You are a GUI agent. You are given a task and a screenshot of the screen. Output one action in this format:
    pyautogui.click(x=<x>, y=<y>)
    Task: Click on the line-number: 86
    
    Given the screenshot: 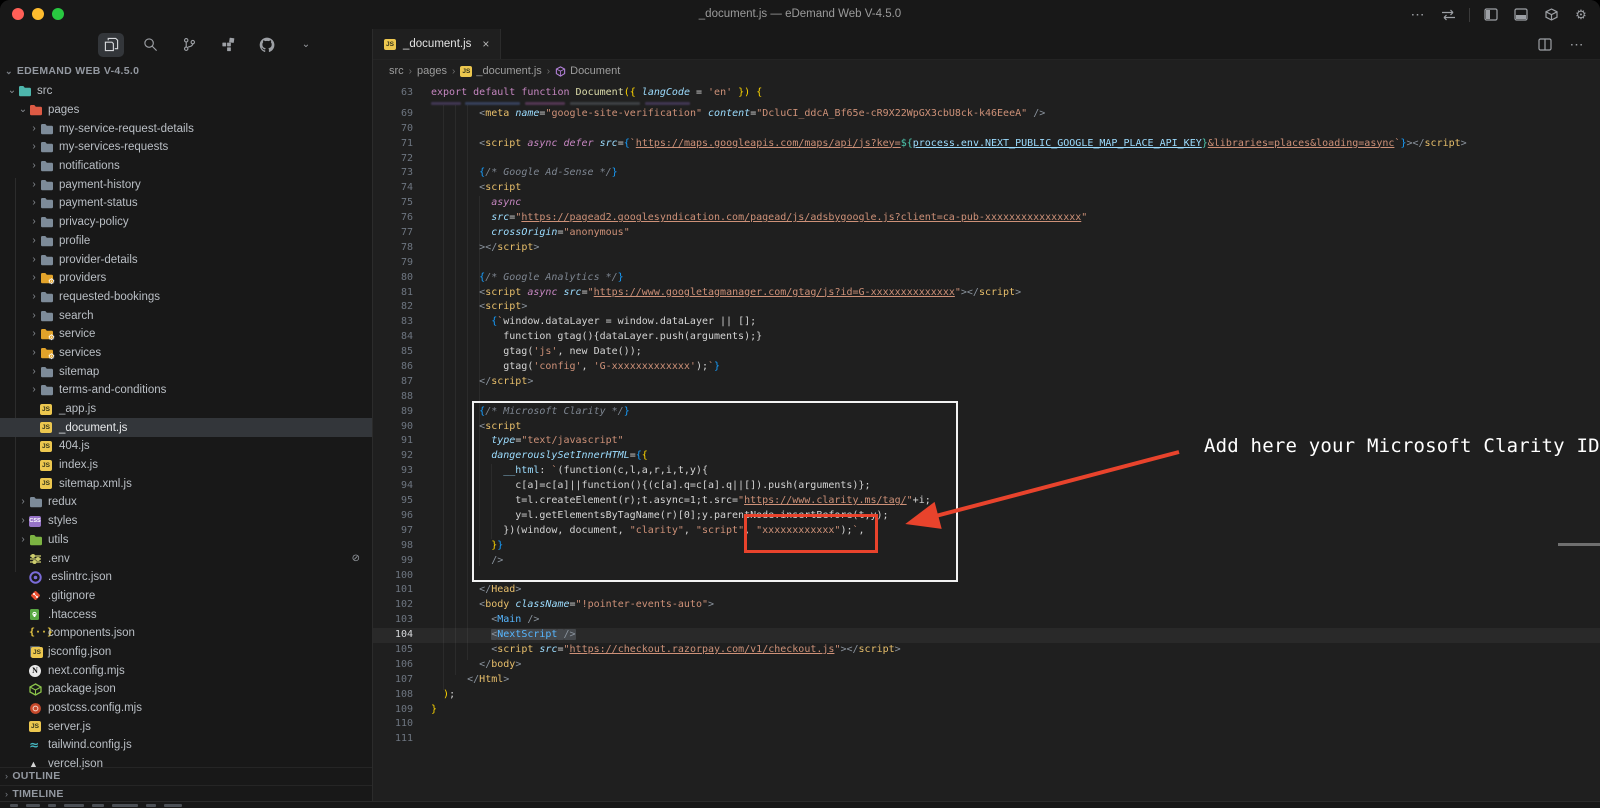 What is the action you would take?
    pyautogui.click(x=393, y=367)
    